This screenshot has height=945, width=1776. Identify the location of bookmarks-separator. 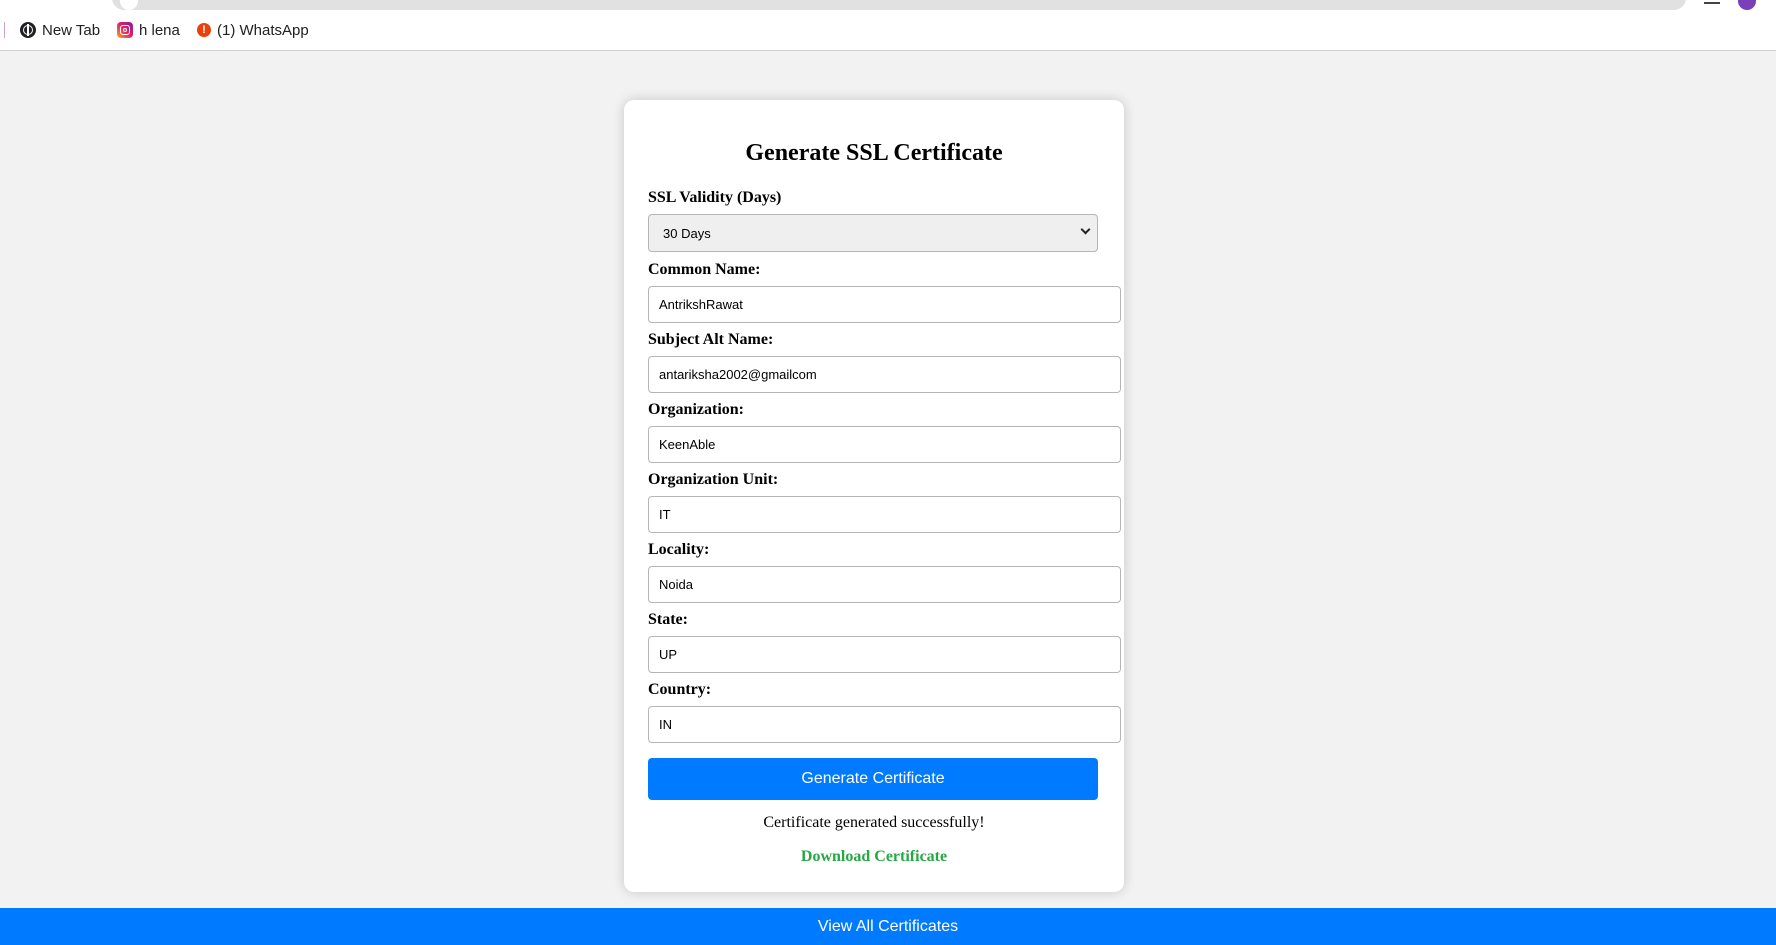
(4, 30).